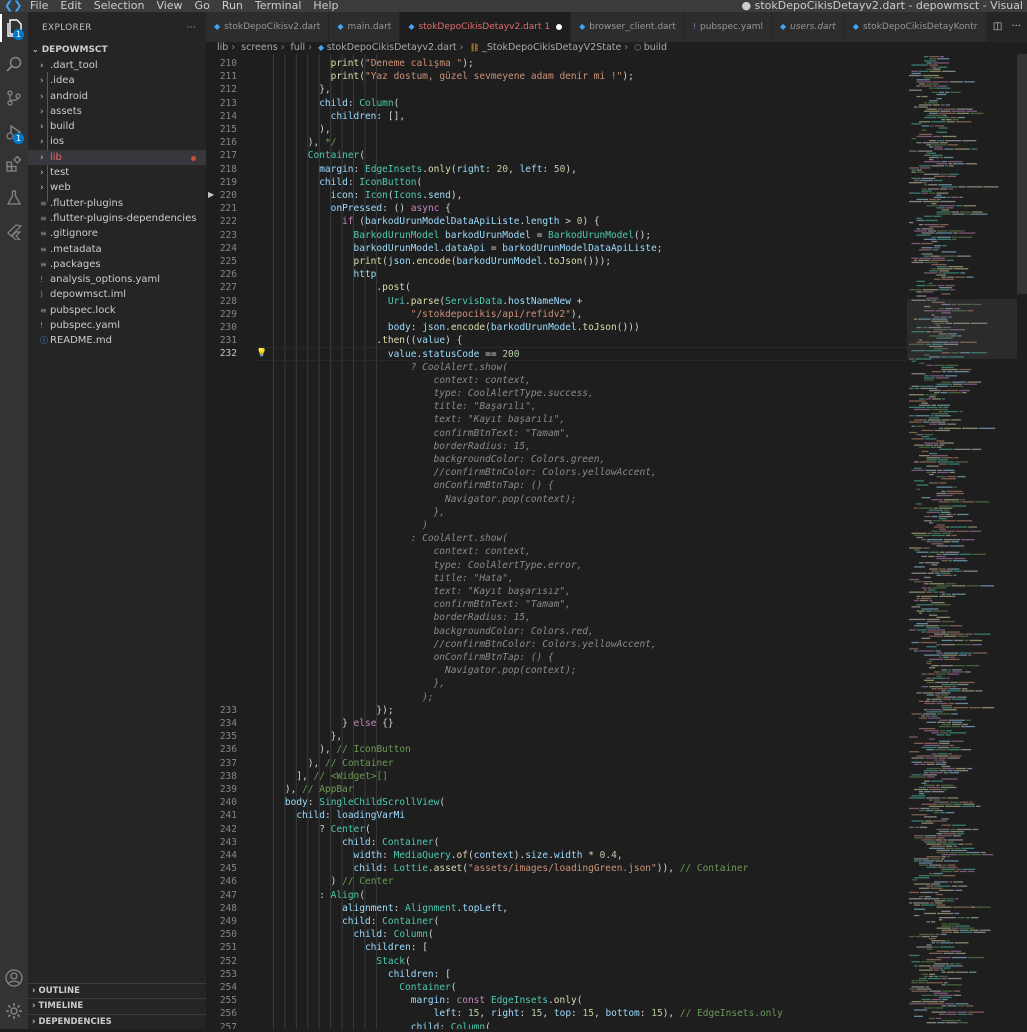  Describe the element at coordinates (581, 354) in the screenshot. I see `code-line: value.statusCode == 200` at that location.